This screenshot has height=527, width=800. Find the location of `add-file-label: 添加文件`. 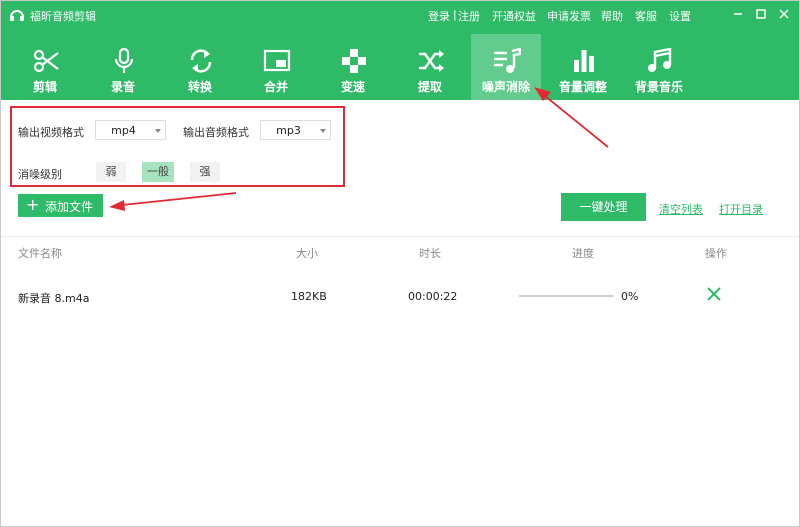

add-file-label: 添加文件 is located at coordinates (69, 207).